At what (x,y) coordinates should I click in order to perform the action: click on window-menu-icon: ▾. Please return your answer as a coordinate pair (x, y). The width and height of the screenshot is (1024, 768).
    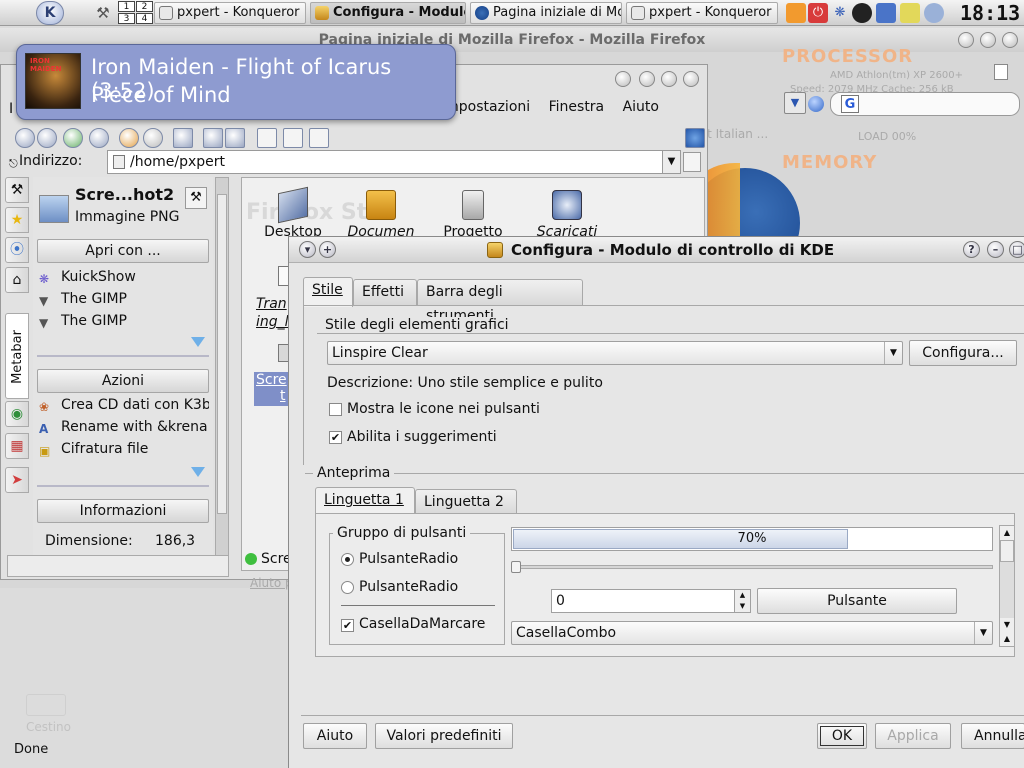
    Looking at the image, I should click on (307, 249).